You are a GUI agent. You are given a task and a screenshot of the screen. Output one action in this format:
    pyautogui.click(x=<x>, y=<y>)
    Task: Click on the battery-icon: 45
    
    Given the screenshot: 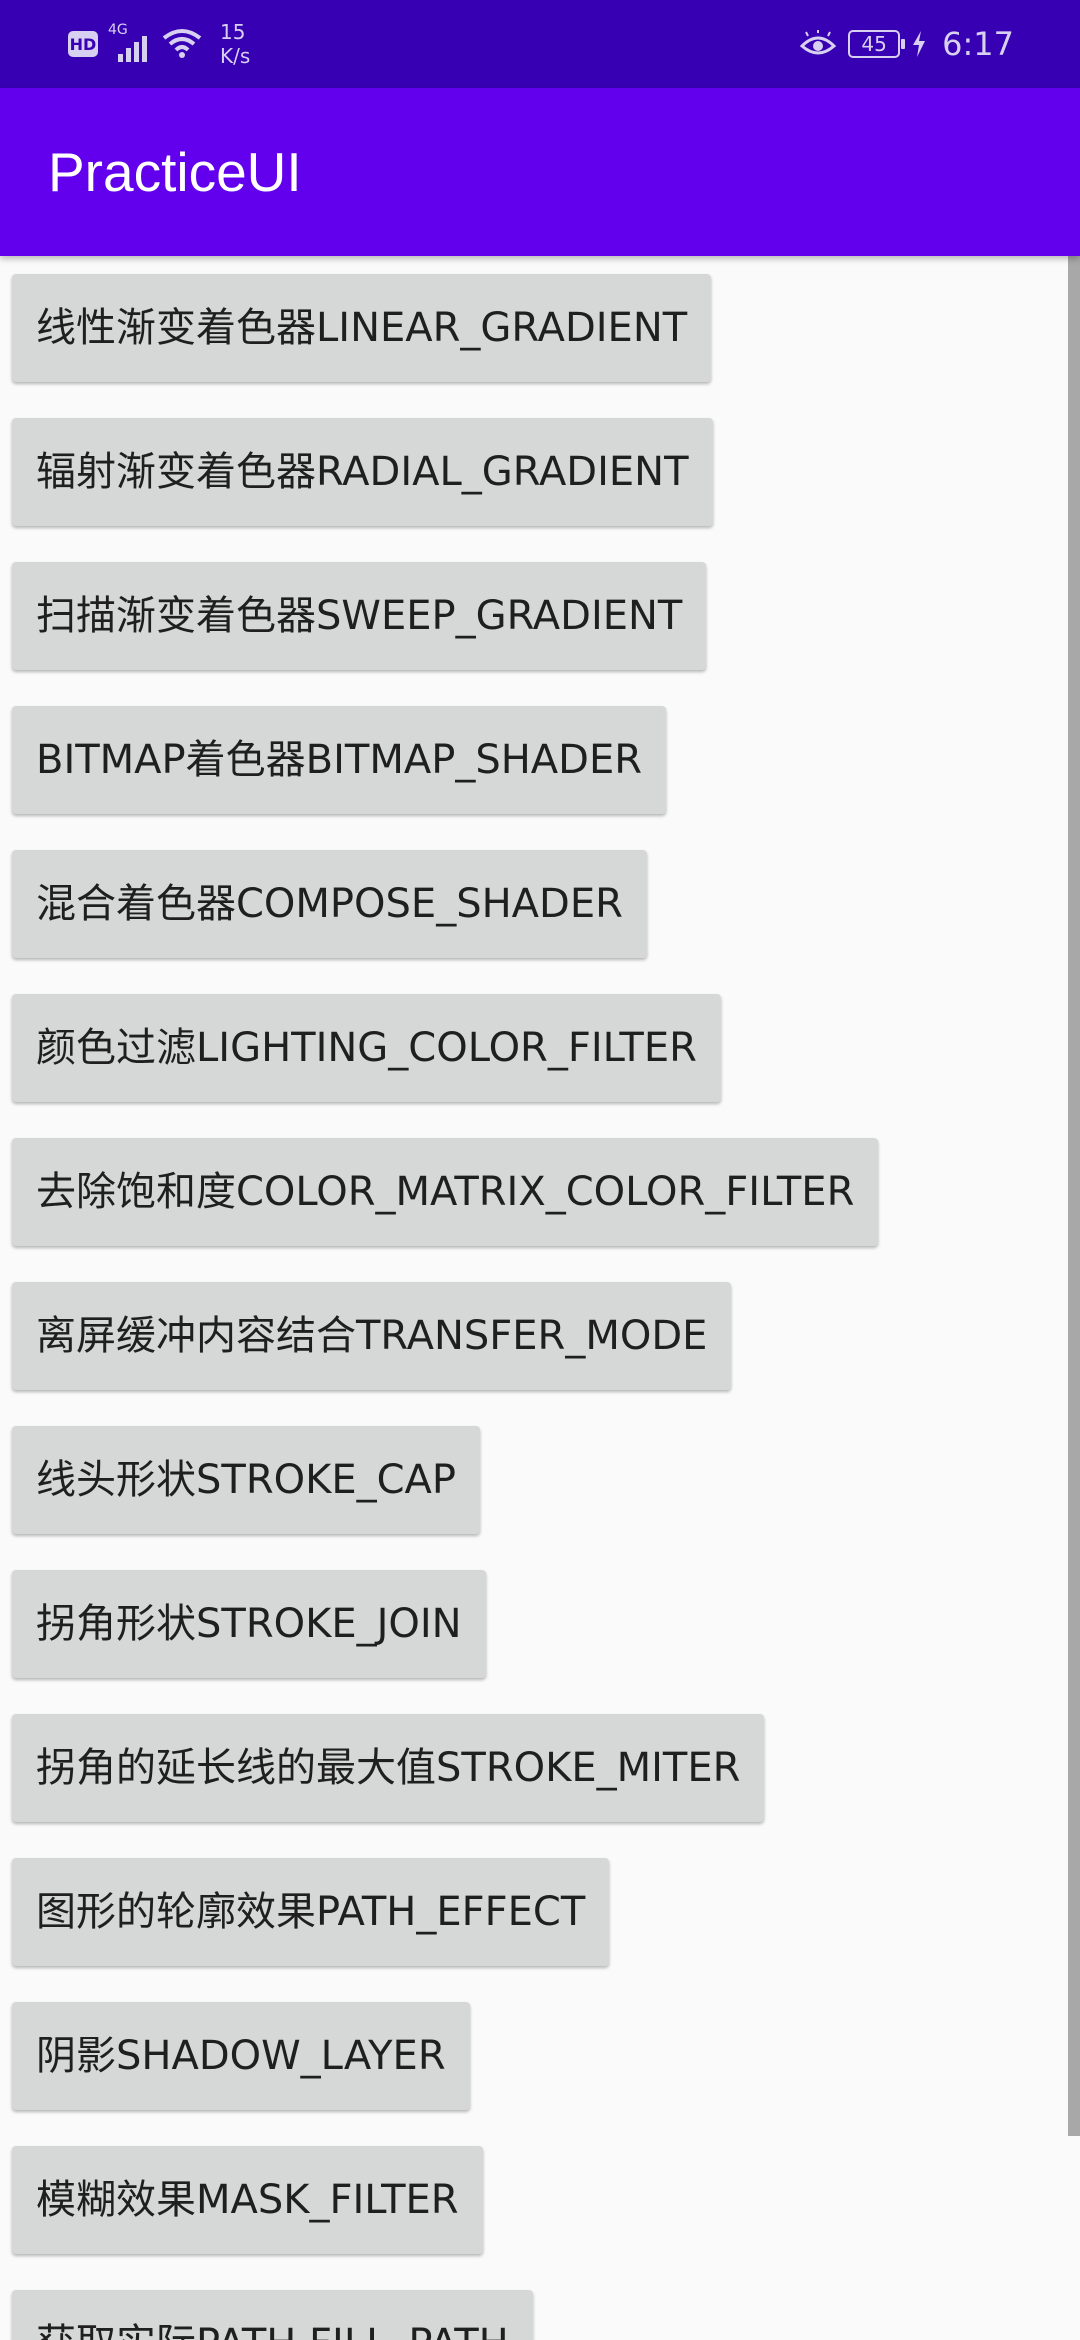 What is the action you would take?
    pyautogui.click(x=877, y=44)
    